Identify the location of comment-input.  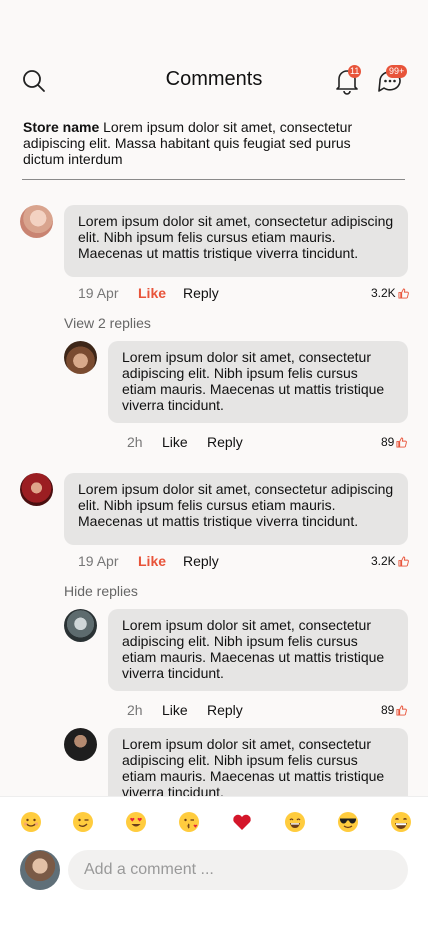
(238, 870).